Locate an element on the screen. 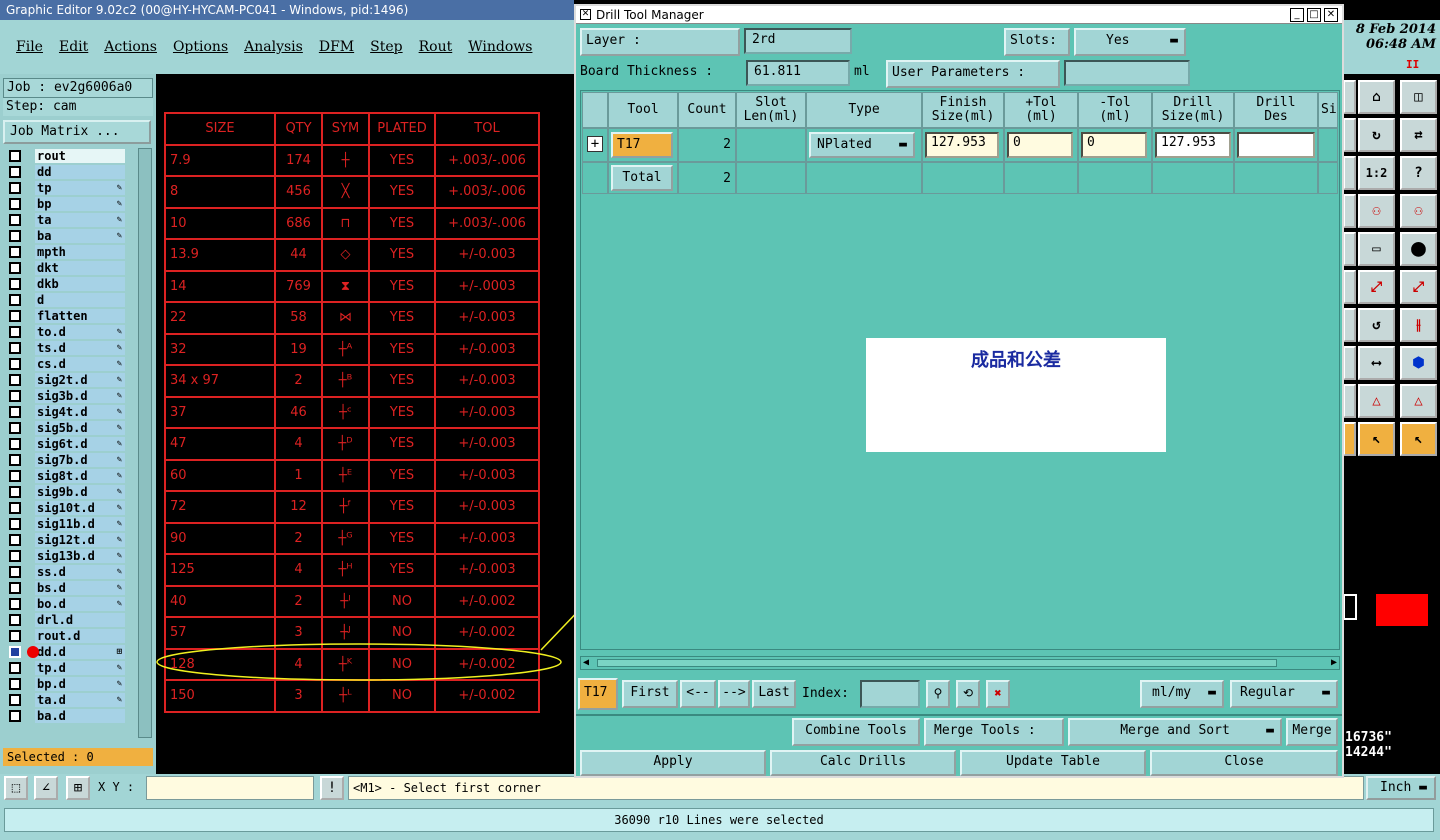 The height and width of the screenshot is (840, 1440). layer-row: sig9b.d ✎ is located at coordinates (66, 492).